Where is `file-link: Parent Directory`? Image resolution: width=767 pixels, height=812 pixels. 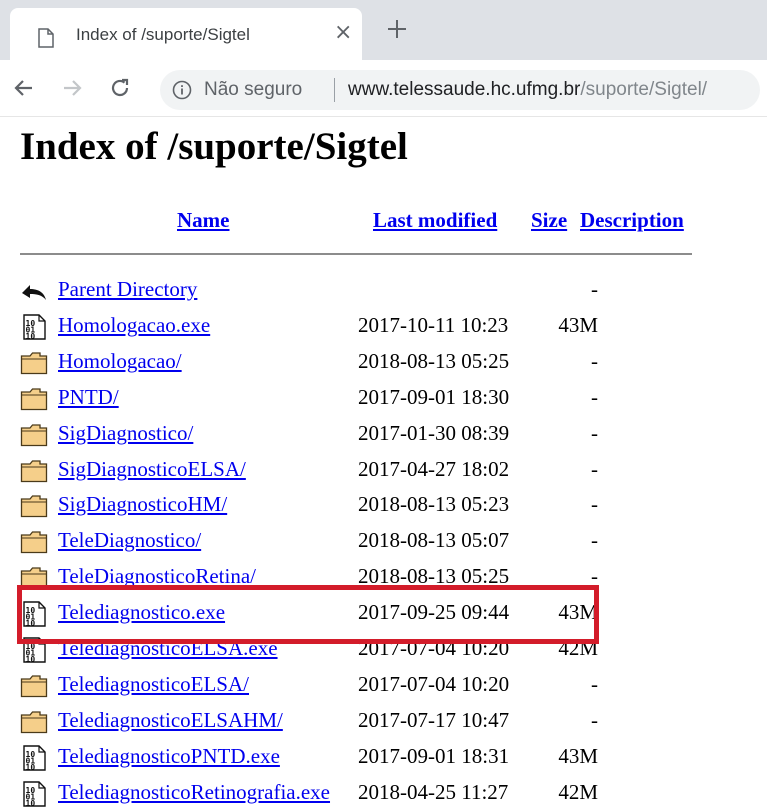 file-link: Parent Directory is located at coordinates (127, 289).